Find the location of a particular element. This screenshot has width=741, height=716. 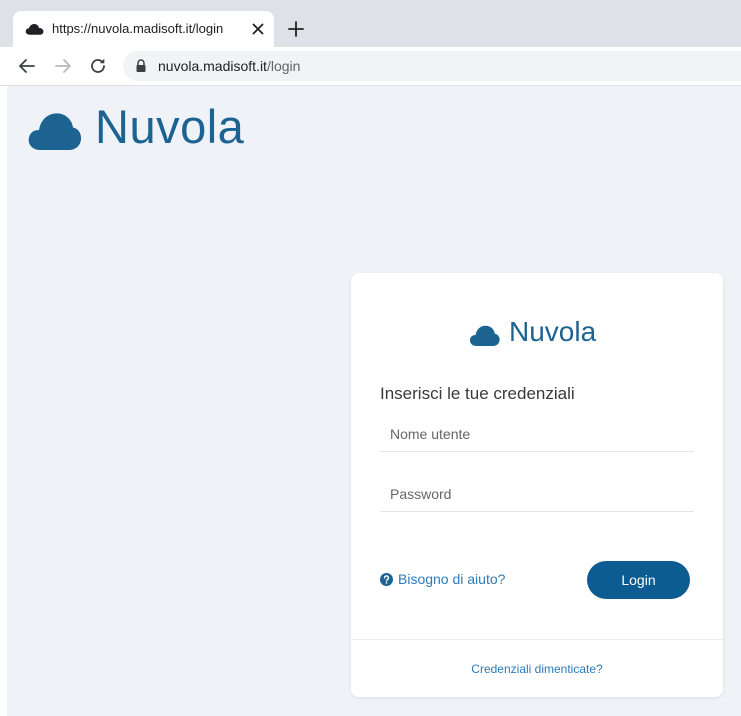

address-path: /login is located at coordinates (283, 66).